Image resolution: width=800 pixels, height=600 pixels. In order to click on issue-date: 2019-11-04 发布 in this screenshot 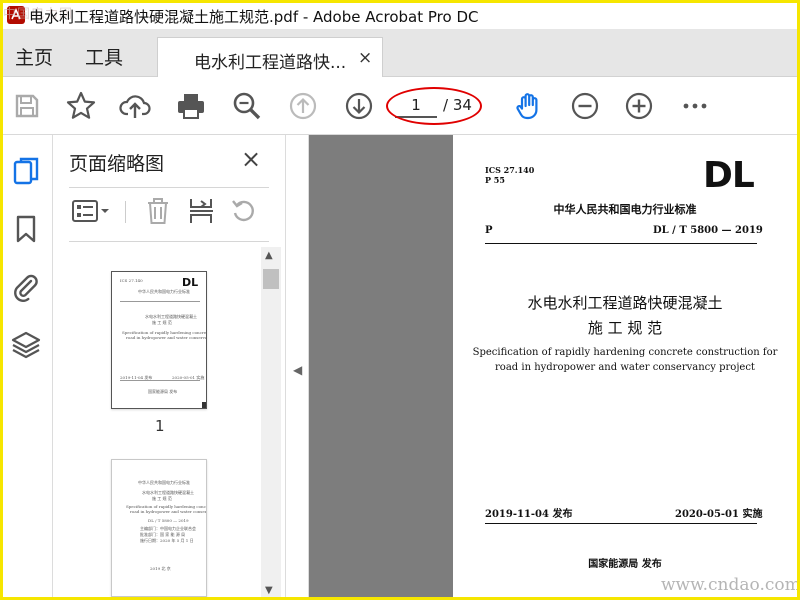, I will do `click(529, 514)`.